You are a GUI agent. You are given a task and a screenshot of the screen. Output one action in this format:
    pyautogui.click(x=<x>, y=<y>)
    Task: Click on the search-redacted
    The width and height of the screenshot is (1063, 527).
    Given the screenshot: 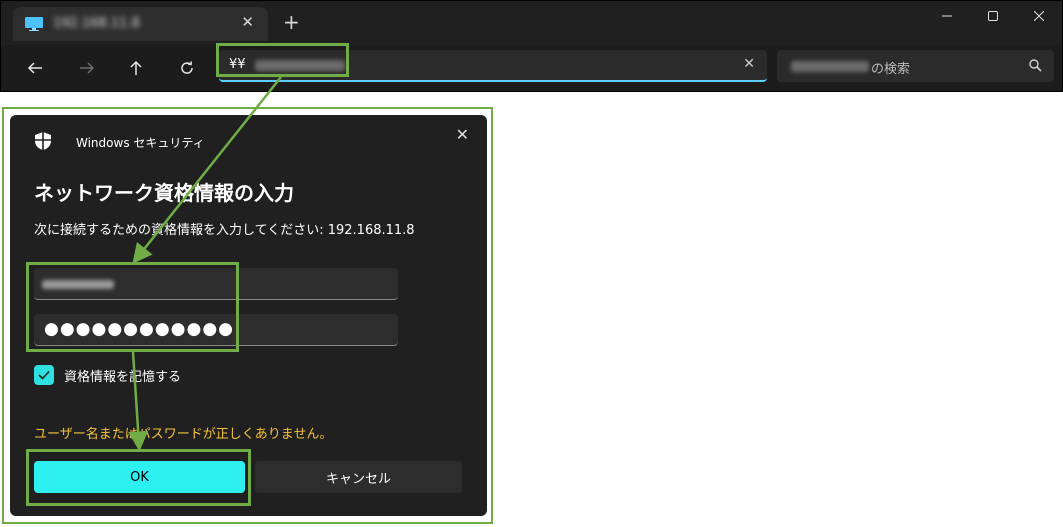 What is the action you would take?
    pyautogui.click(x=830, y=66)
    